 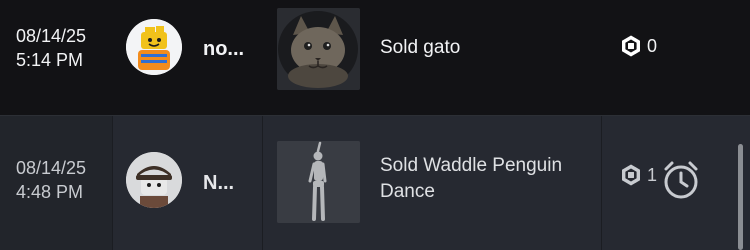 What do you see at coordinates (51, 180) in the screenshot?
I see `transaction-date: 08/14/25 4:48 PM` at bounding box center [51, 180].